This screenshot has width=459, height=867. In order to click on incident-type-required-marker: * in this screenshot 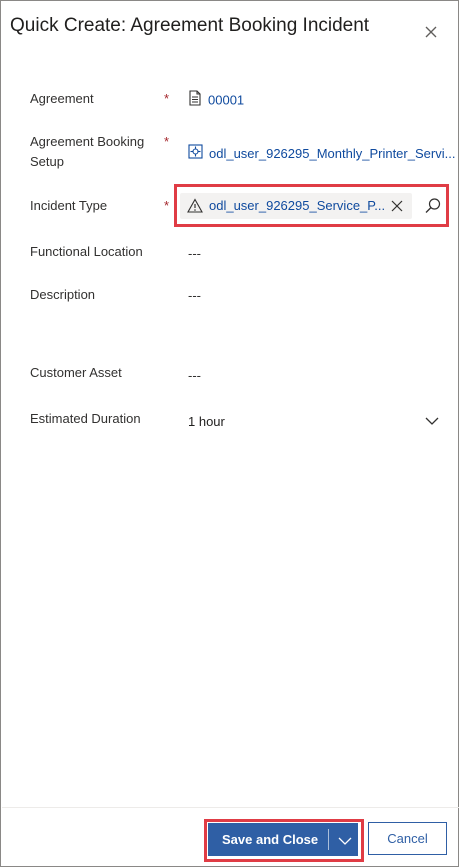, I will do `click(167, 205)`.